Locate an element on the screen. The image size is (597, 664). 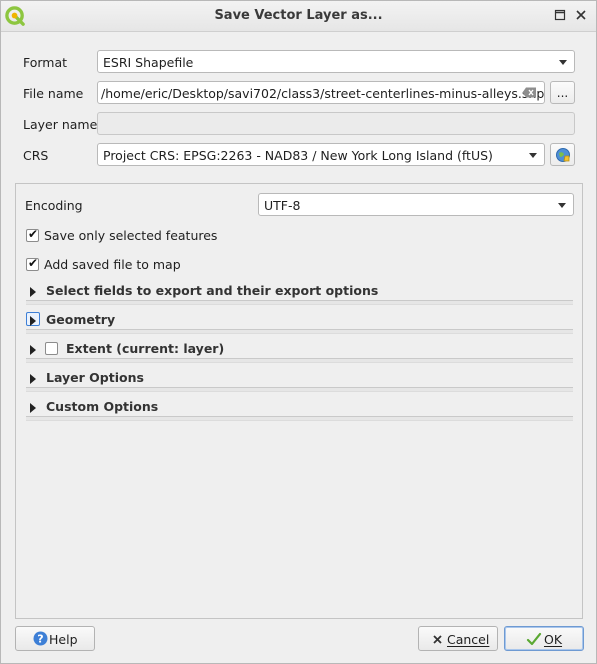
section-extent: Extent (current: layer) is located at coordinates (299, 350).